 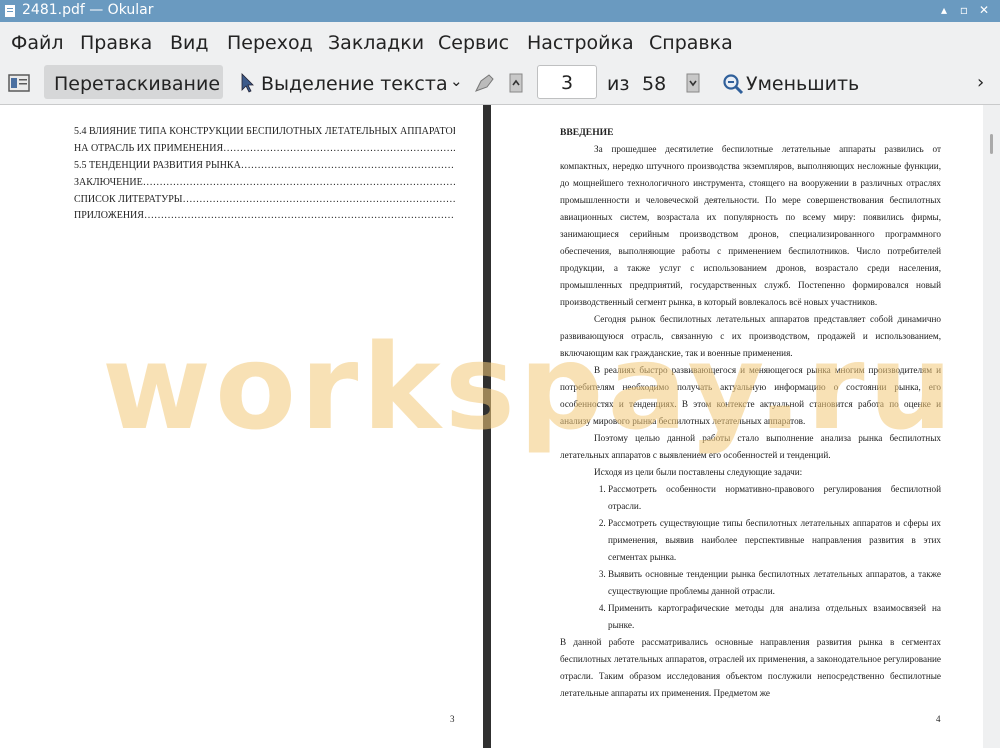 What do you see at coordinates (944, 10) in the screenshot?
I see `minimize-icon: ▴` at bounding box center [944, 10].